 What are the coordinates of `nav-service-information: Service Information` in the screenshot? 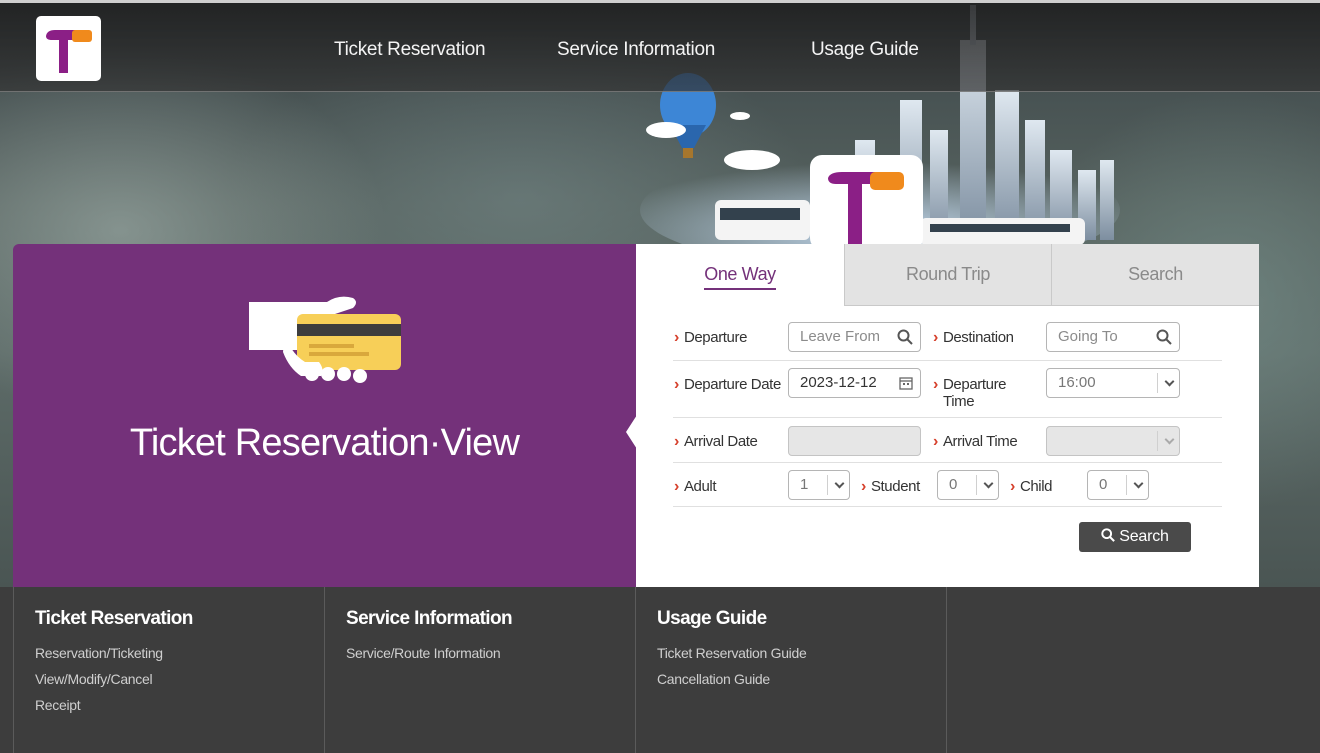 It's located at (636, 50).